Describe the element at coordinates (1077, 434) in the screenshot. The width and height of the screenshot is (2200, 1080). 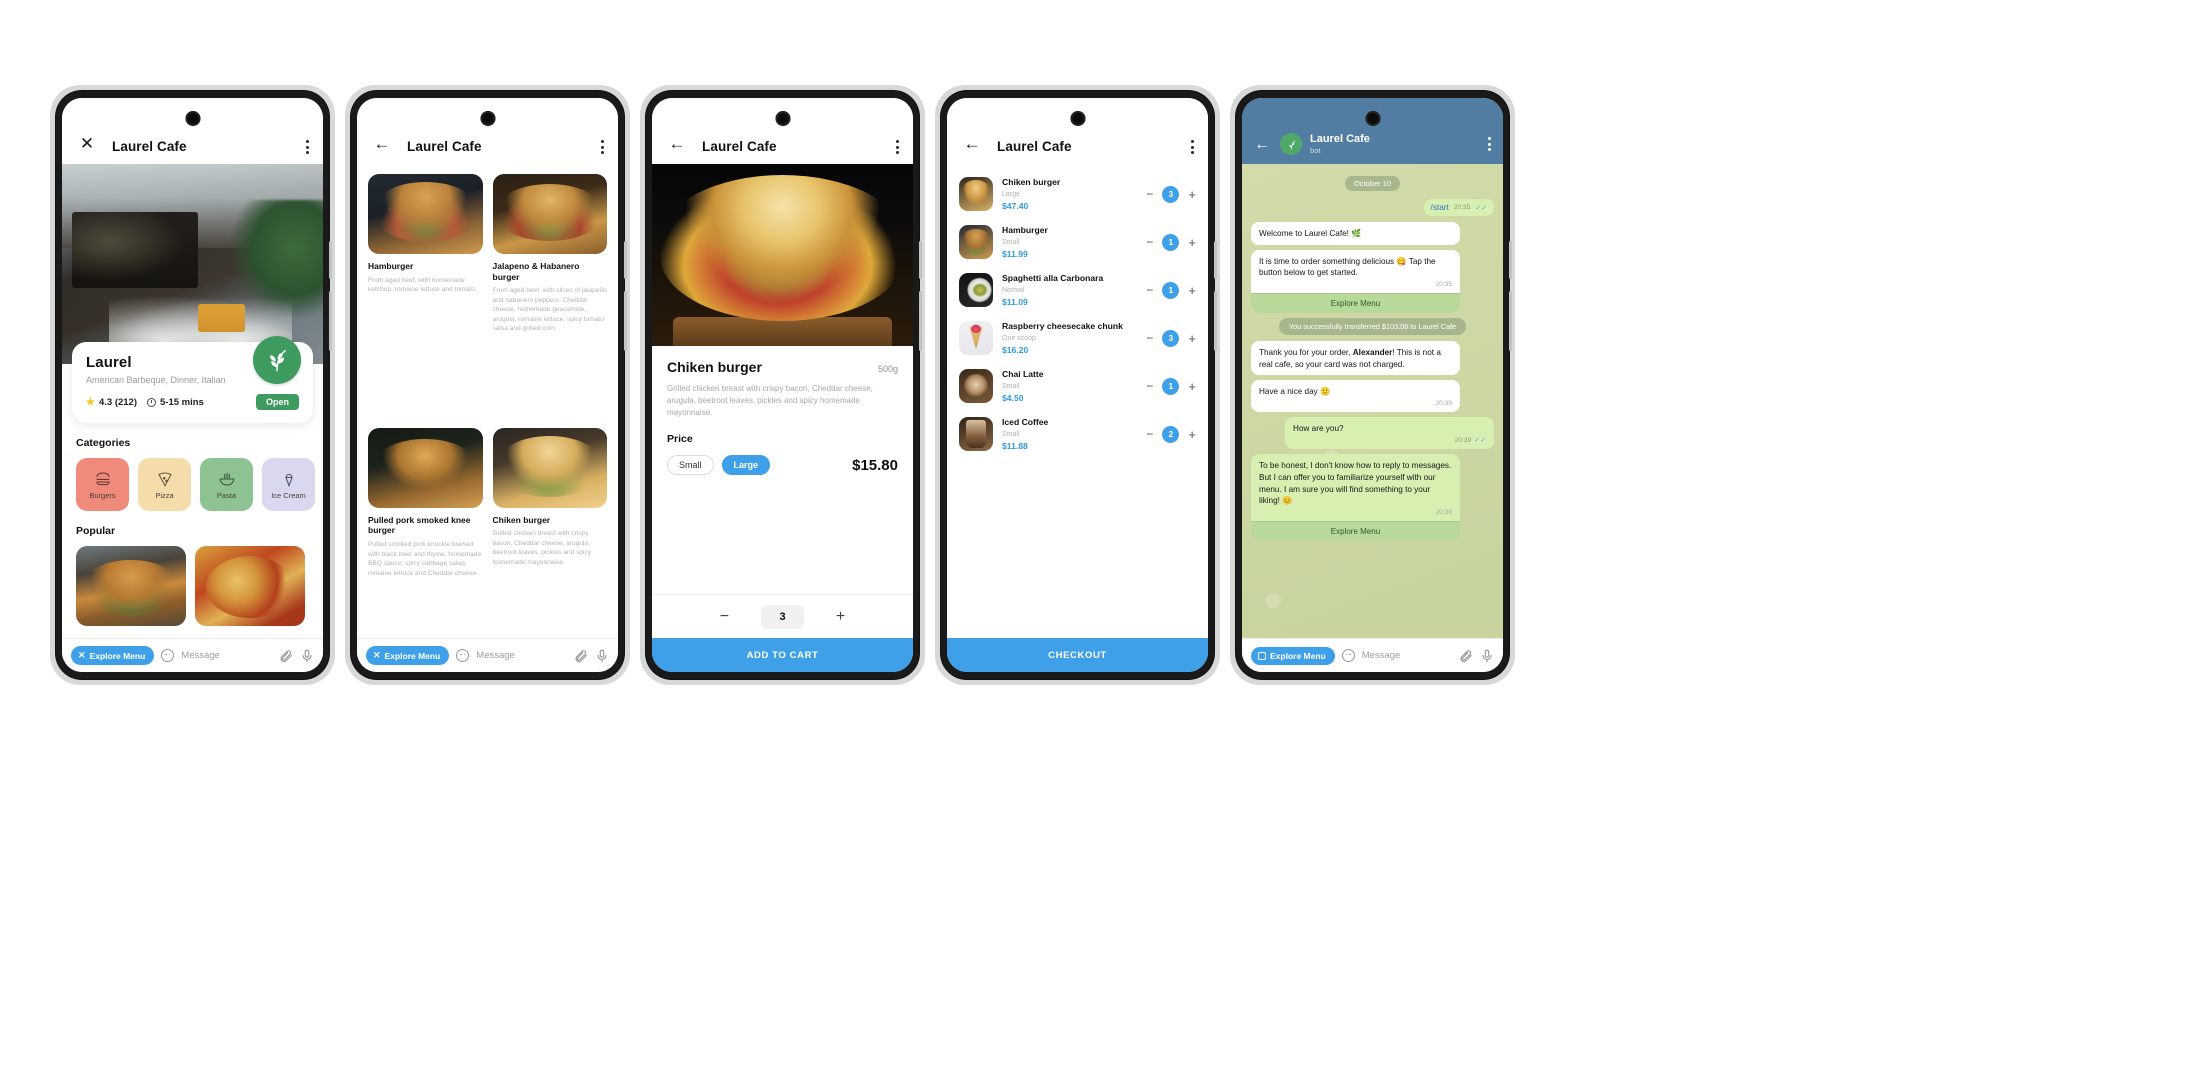
I see `cart-row: Iced Coffee Small $11.88 − 2 +` at that location.